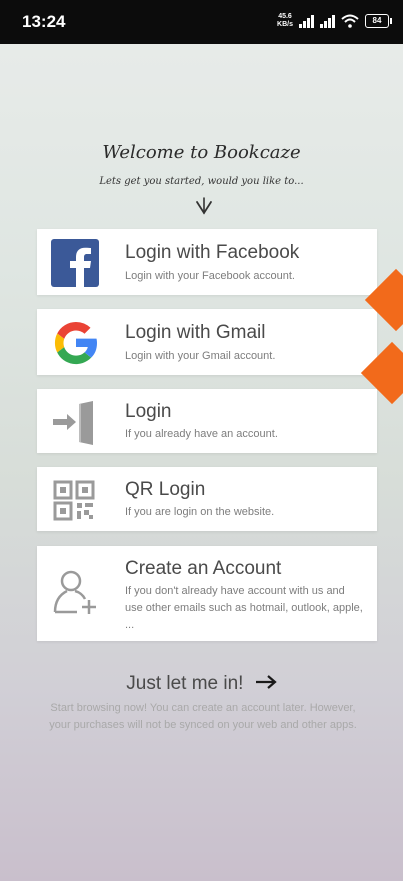  Describe the element at coordinates (207, 421) in the screenshot. I see `login-button: Login If you already have an account.` at that location.